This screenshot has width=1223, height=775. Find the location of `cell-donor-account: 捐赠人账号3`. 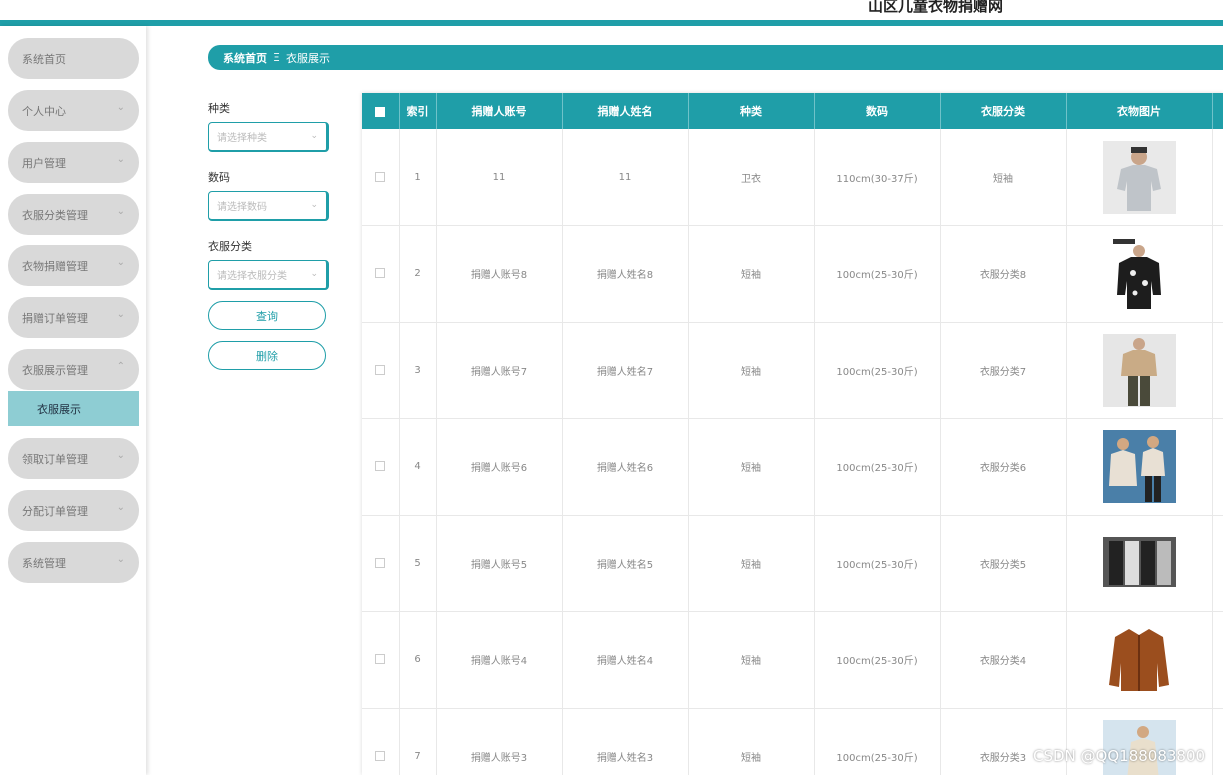

cell-donor-account: 捐赠人账号3 is located at coordinates (499, 741).